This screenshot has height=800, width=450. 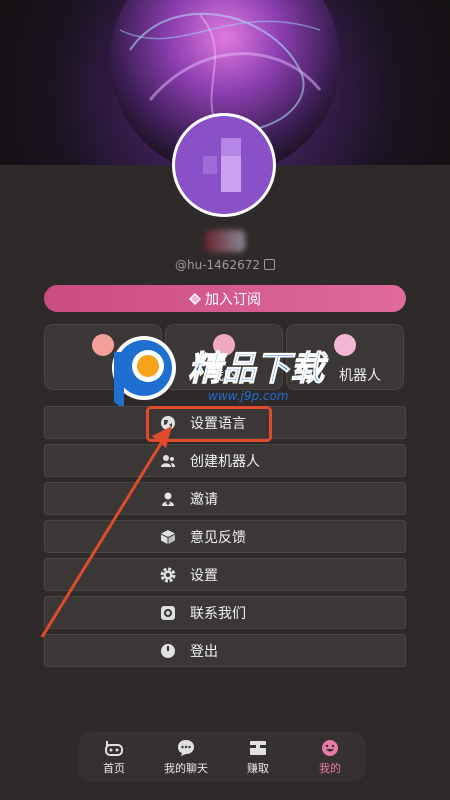 I want to click on menu-label: 登出, so click(x=204, y=651).